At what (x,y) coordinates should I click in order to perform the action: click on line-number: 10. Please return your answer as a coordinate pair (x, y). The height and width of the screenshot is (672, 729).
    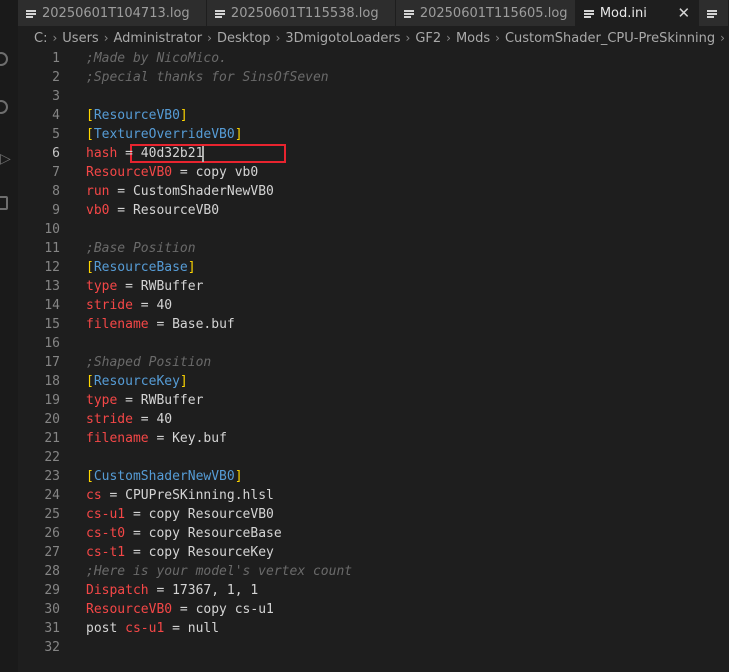
    Looking at the image, I should click on (52, 229).